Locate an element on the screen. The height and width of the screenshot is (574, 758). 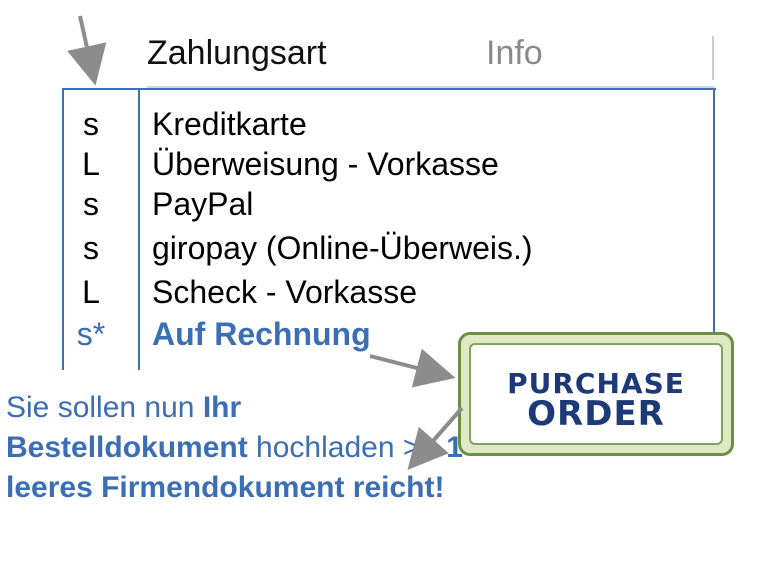
arrow-down-icon is located at coordinates (87, 50).